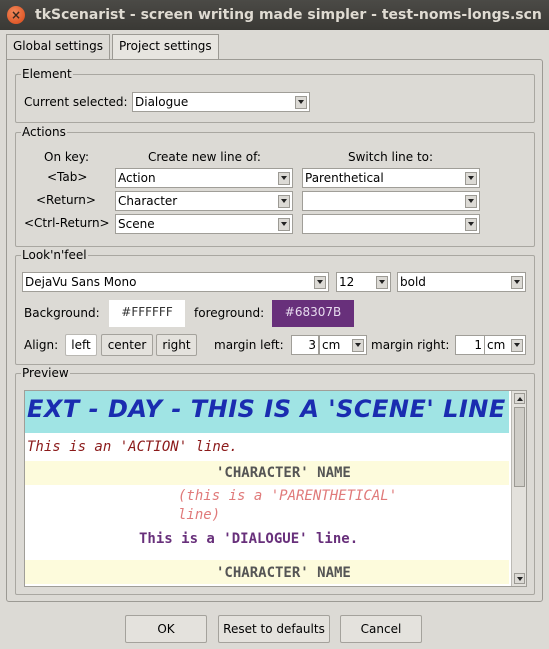 The height and width of the screenshot is (649, 549). I want to click on ok-button: OK, so click(166, 629).